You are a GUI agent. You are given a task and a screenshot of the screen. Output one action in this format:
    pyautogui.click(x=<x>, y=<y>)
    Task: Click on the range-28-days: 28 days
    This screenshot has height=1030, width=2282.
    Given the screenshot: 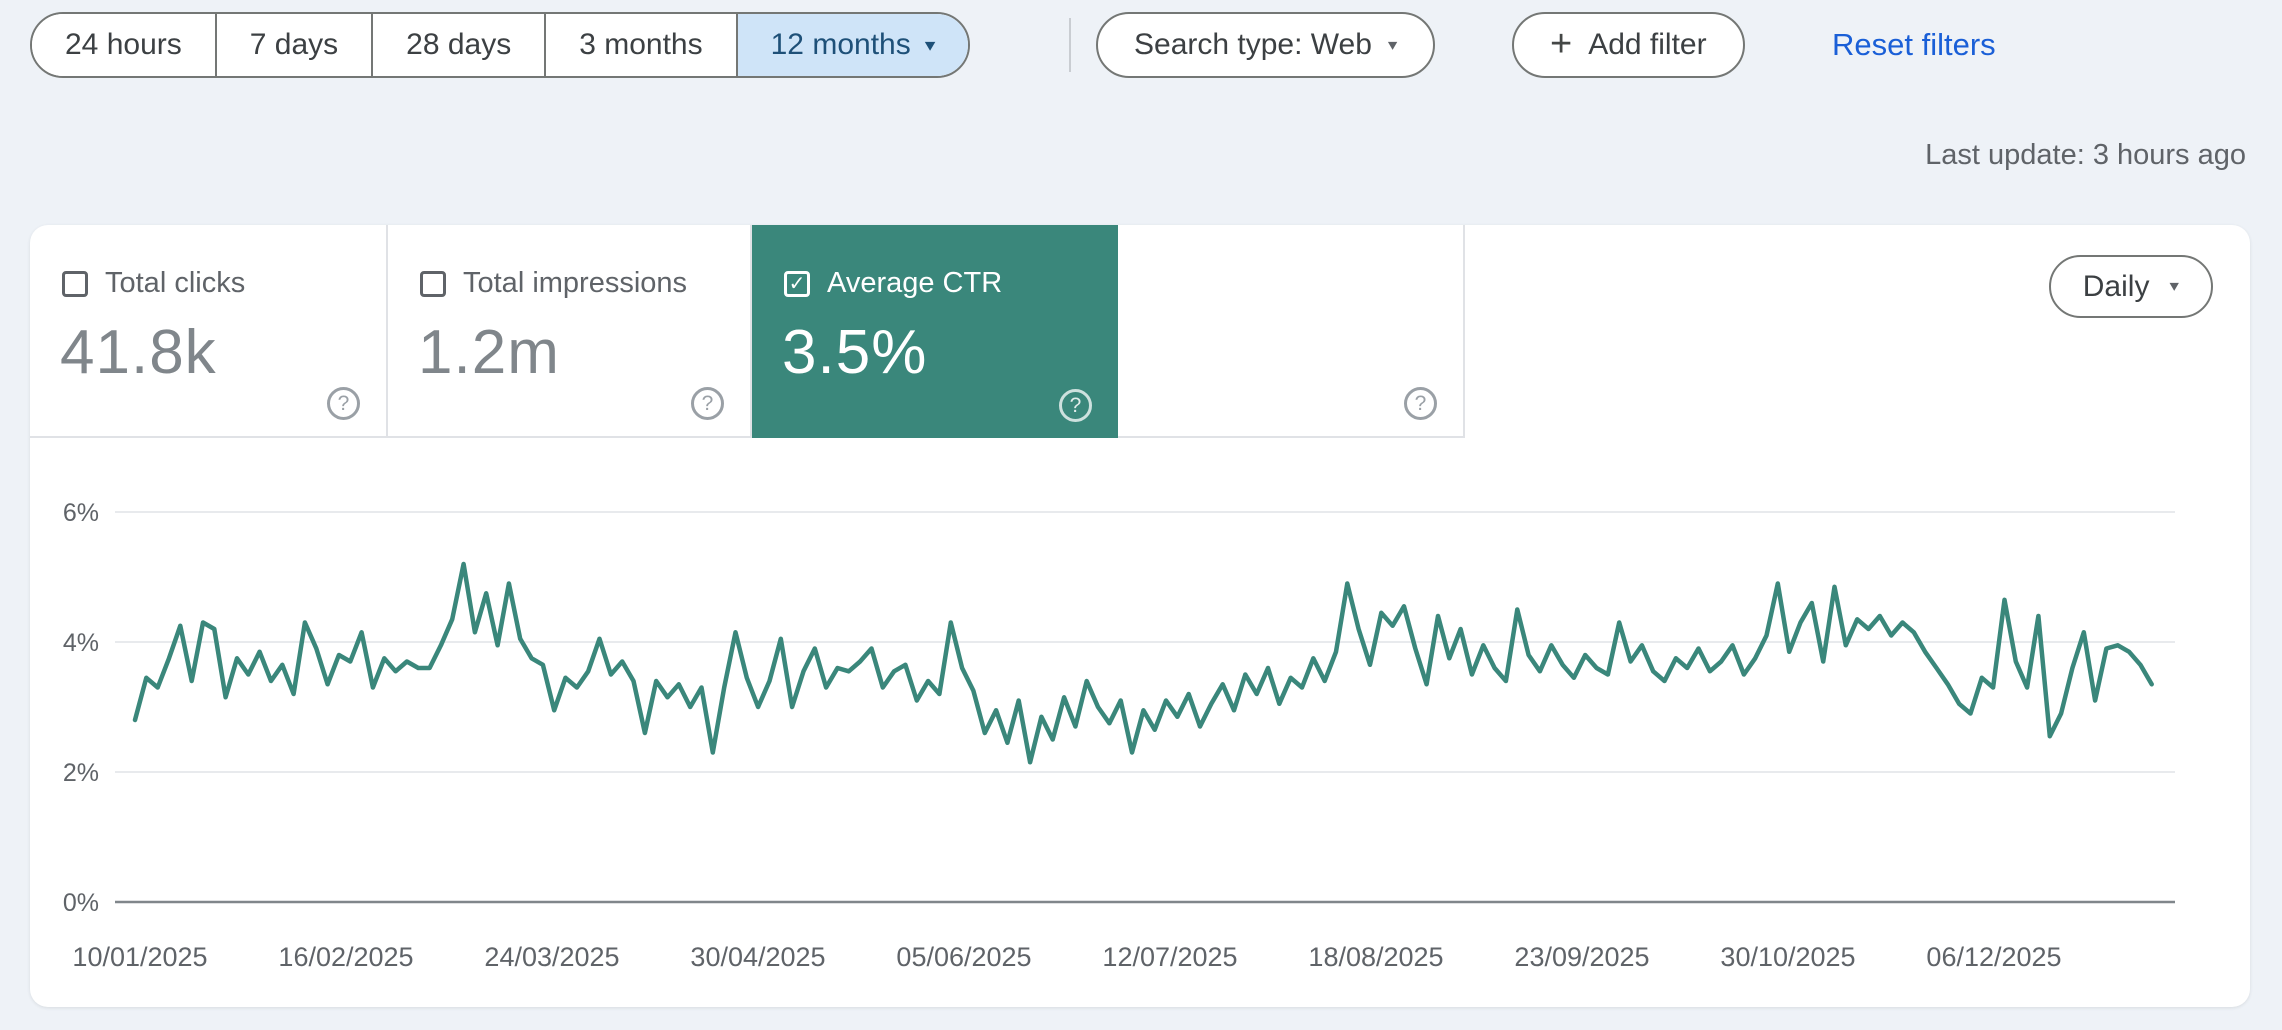 What is the action you would take?
    pyautogui.click(x=460, y=45)
    